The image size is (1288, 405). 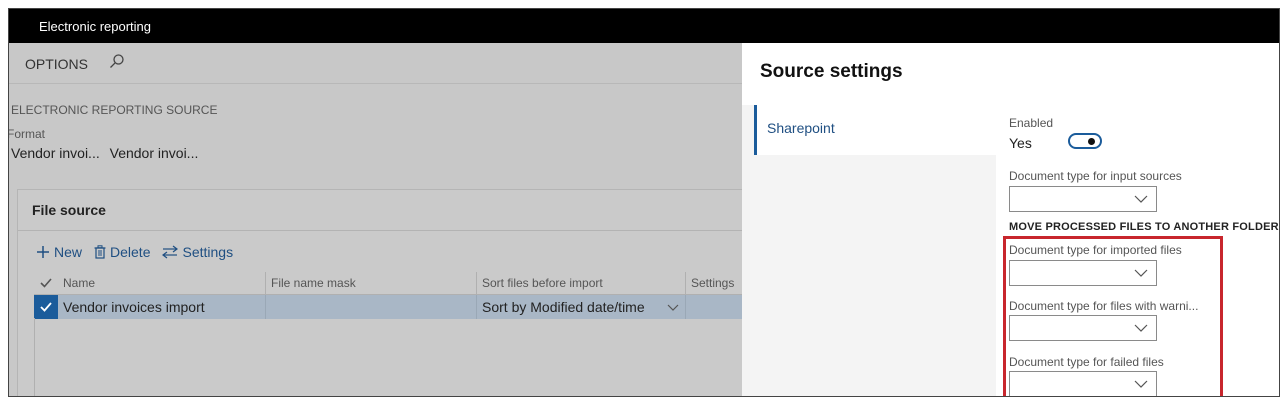 What do you see at coordinates (208, 252) in the screenshot?
I see `settings-label: Settings` at bounding box center [208, 252].